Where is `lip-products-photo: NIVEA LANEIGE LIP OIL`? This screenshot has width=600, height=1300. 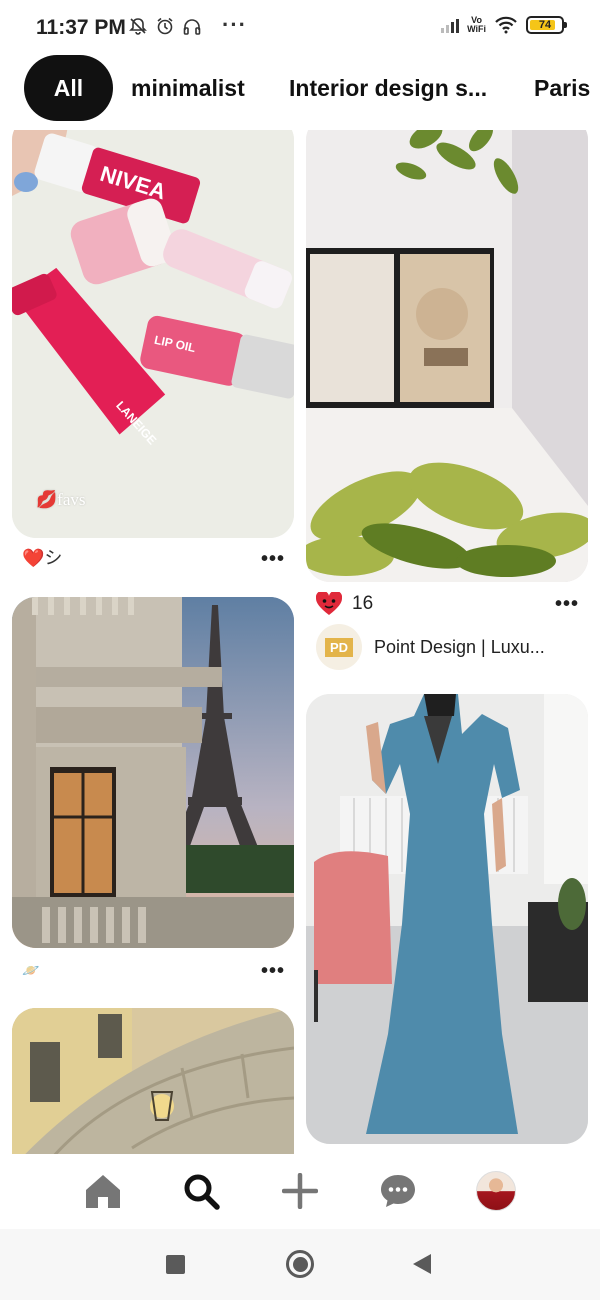 lip-products-photo: NIVEA LANEIGE LIP OIL is located at coordinates (153, 334).